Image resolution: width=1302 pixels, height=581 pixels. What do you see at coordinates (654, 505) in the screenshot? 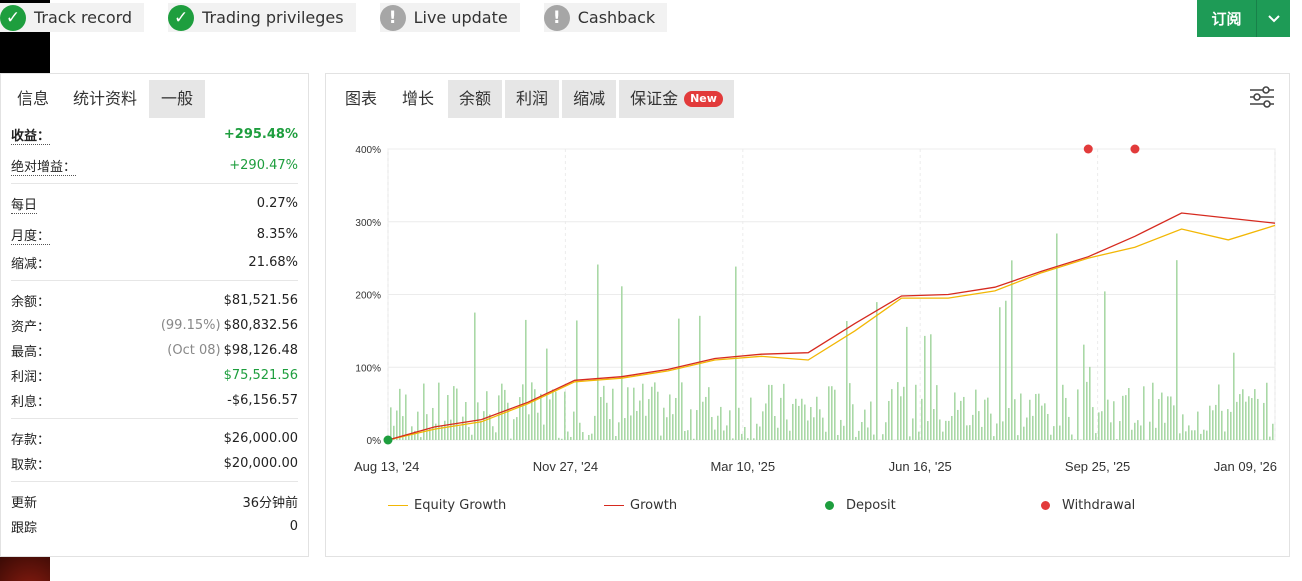
I see `legend-label: Growth` at bounding box center [654, 505].